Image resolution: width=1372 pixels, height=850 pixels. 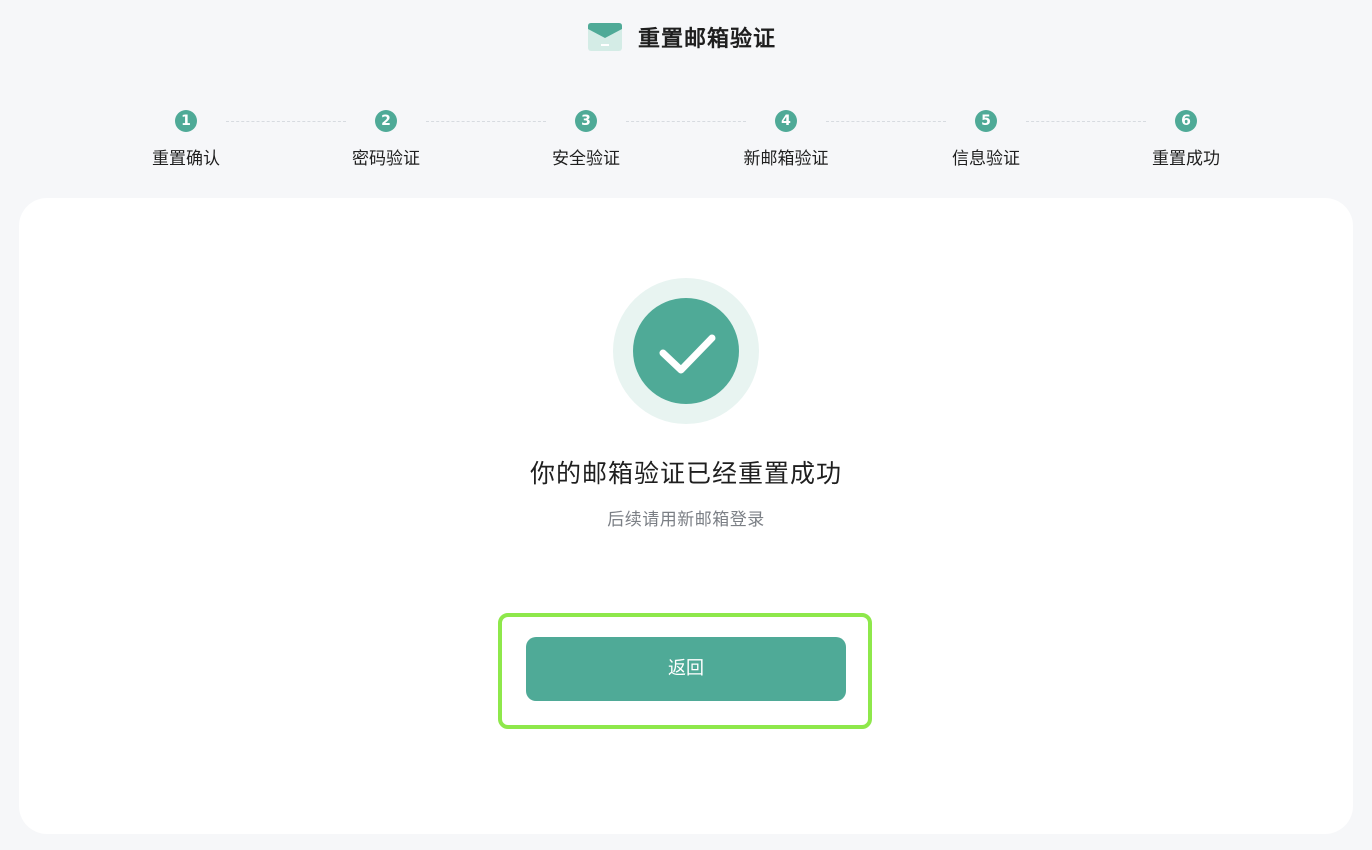 I want to click on page-title: 重置邮箱验证, so click(x=706, y=39).